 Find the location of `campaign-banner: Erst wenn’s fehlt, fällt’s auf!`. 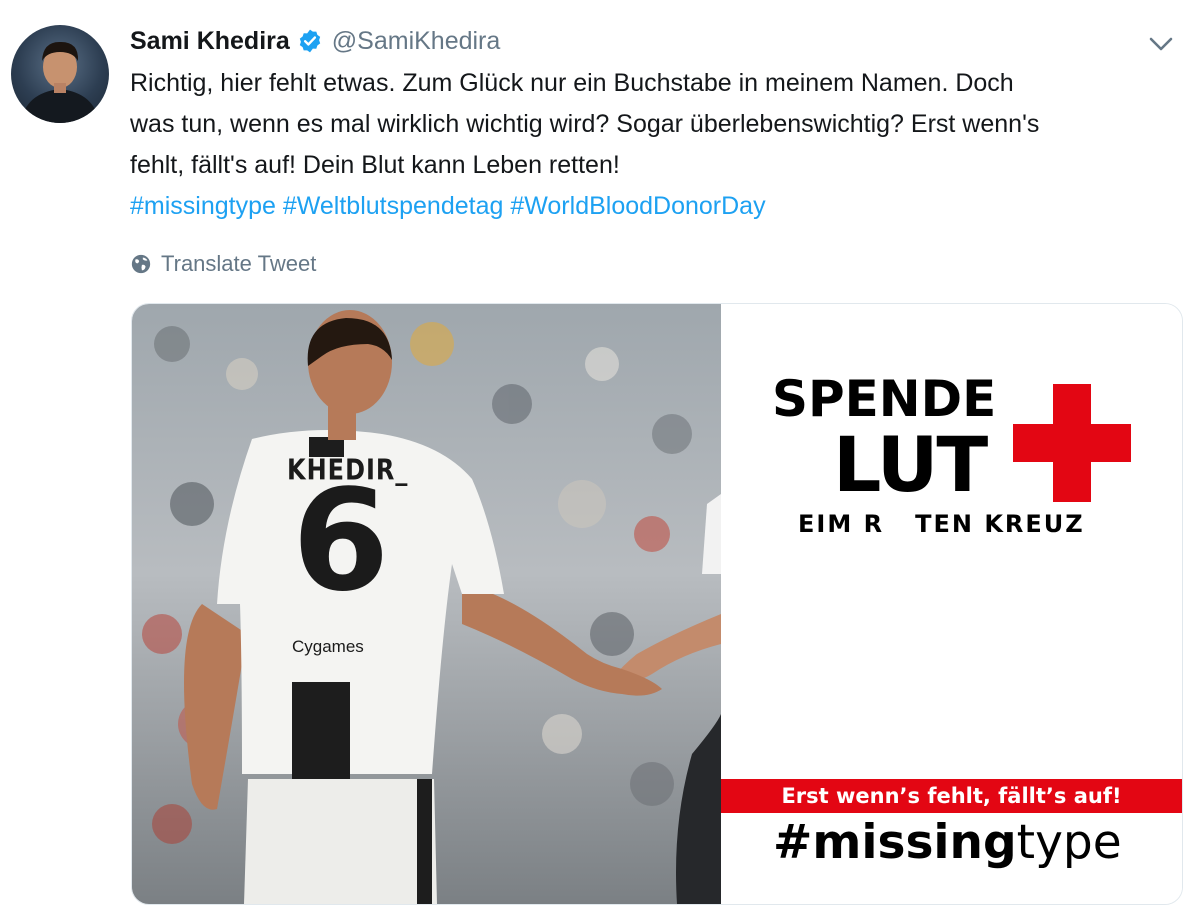

campaign-banner: Erst wenn’s fehlt, fällt’s auf! is located at coordinates (951, 796).